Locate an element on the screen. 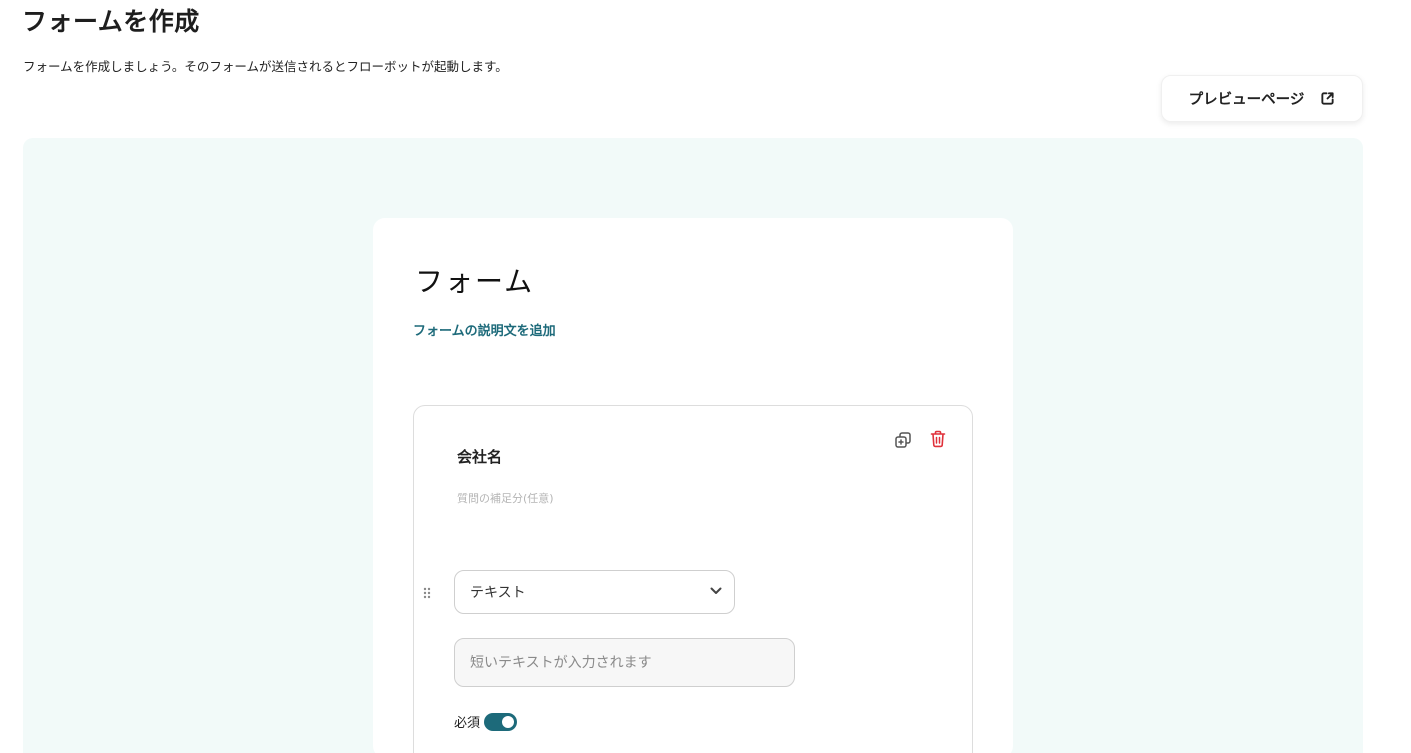  required-row: 必須 is located at coordinates (486, 721).